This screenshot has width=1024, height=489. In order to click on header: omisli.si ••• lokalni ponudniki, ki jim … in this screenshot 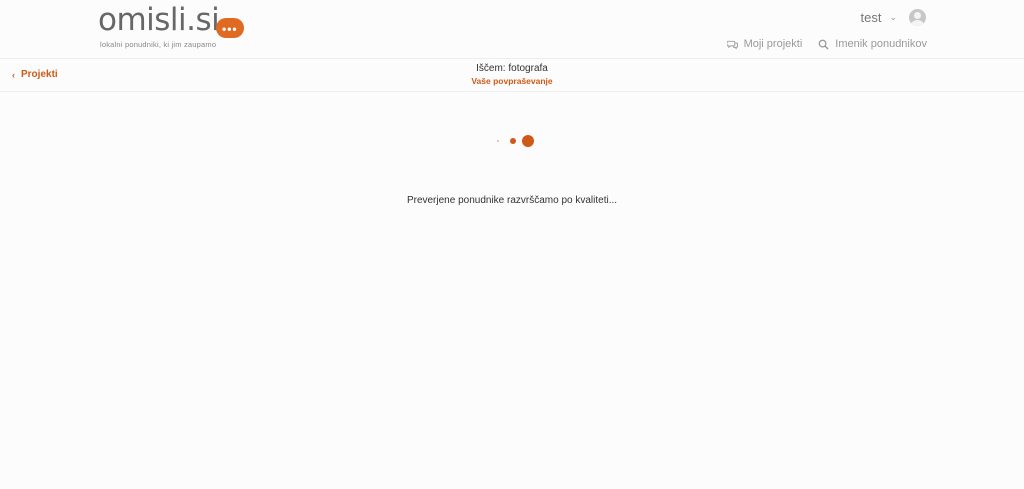, I will do `click(512, 29)`.